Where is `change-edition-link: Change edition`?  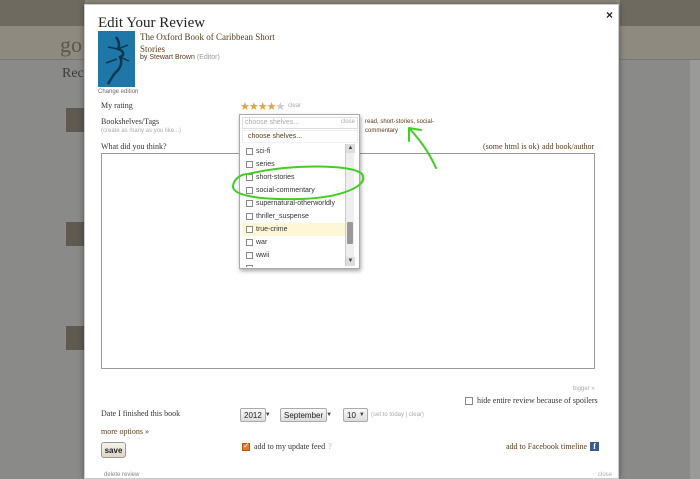 change-edition-link: Change edition is located at coordinates (118, 92).